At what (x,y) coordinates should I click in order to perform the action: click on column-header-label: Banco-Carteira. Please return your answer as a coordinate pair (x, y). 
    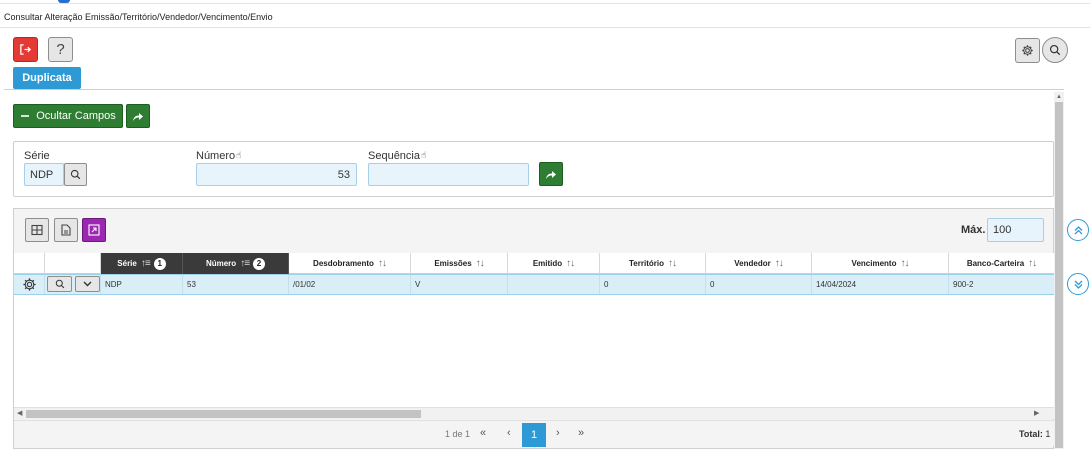
    Looking at the image, I should click on (995, 263).